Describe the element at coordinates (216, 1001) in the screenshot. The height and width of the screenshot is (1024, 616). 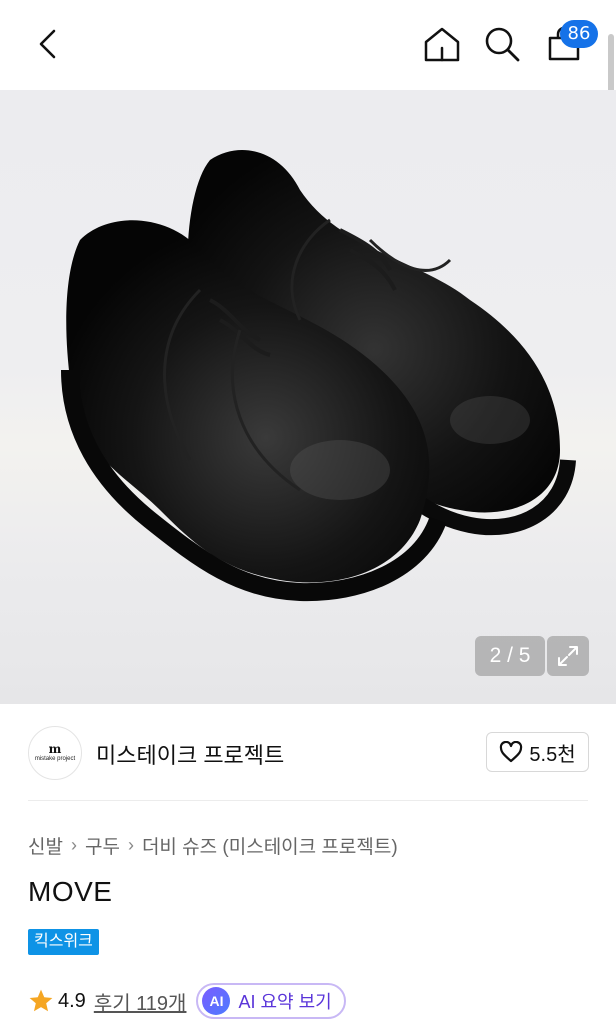
I see `ai-icon: AI` at that location.